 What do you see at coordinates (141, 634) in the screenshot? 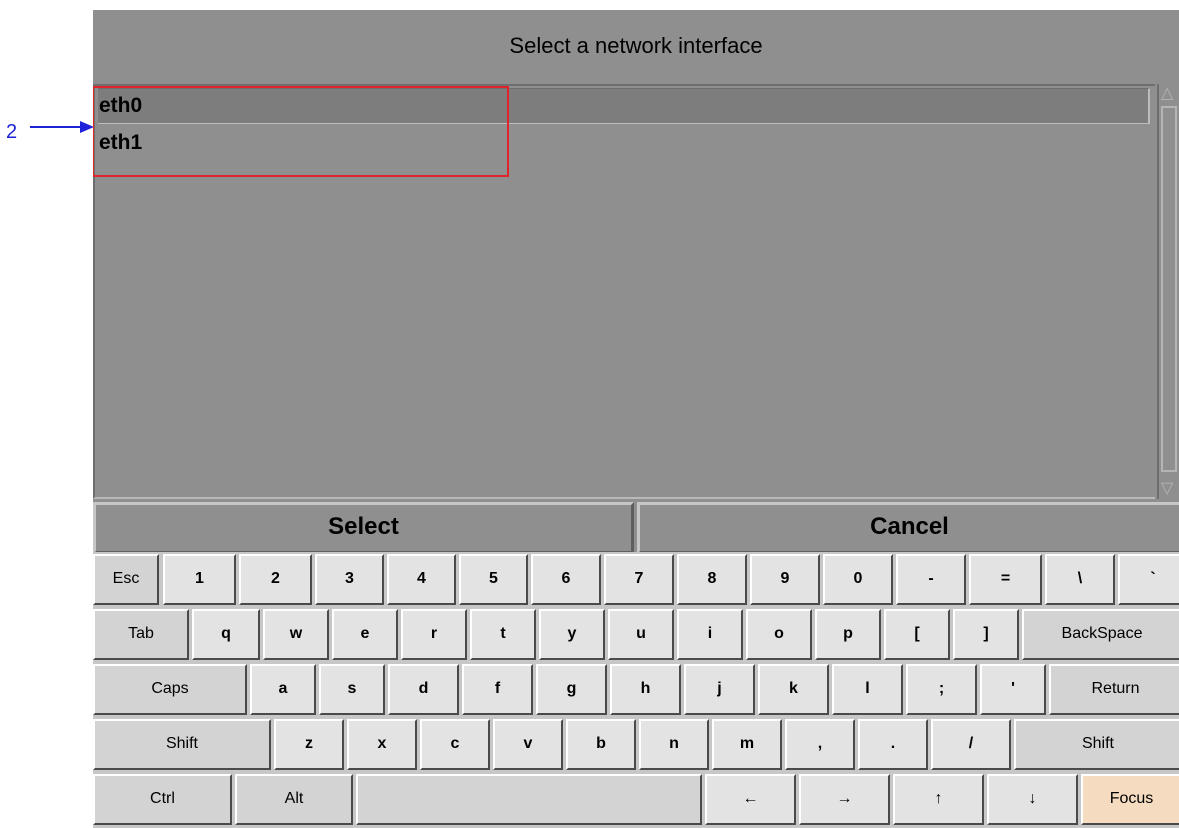
I see `key-tab: Tab` at bounding box center [141, 634].